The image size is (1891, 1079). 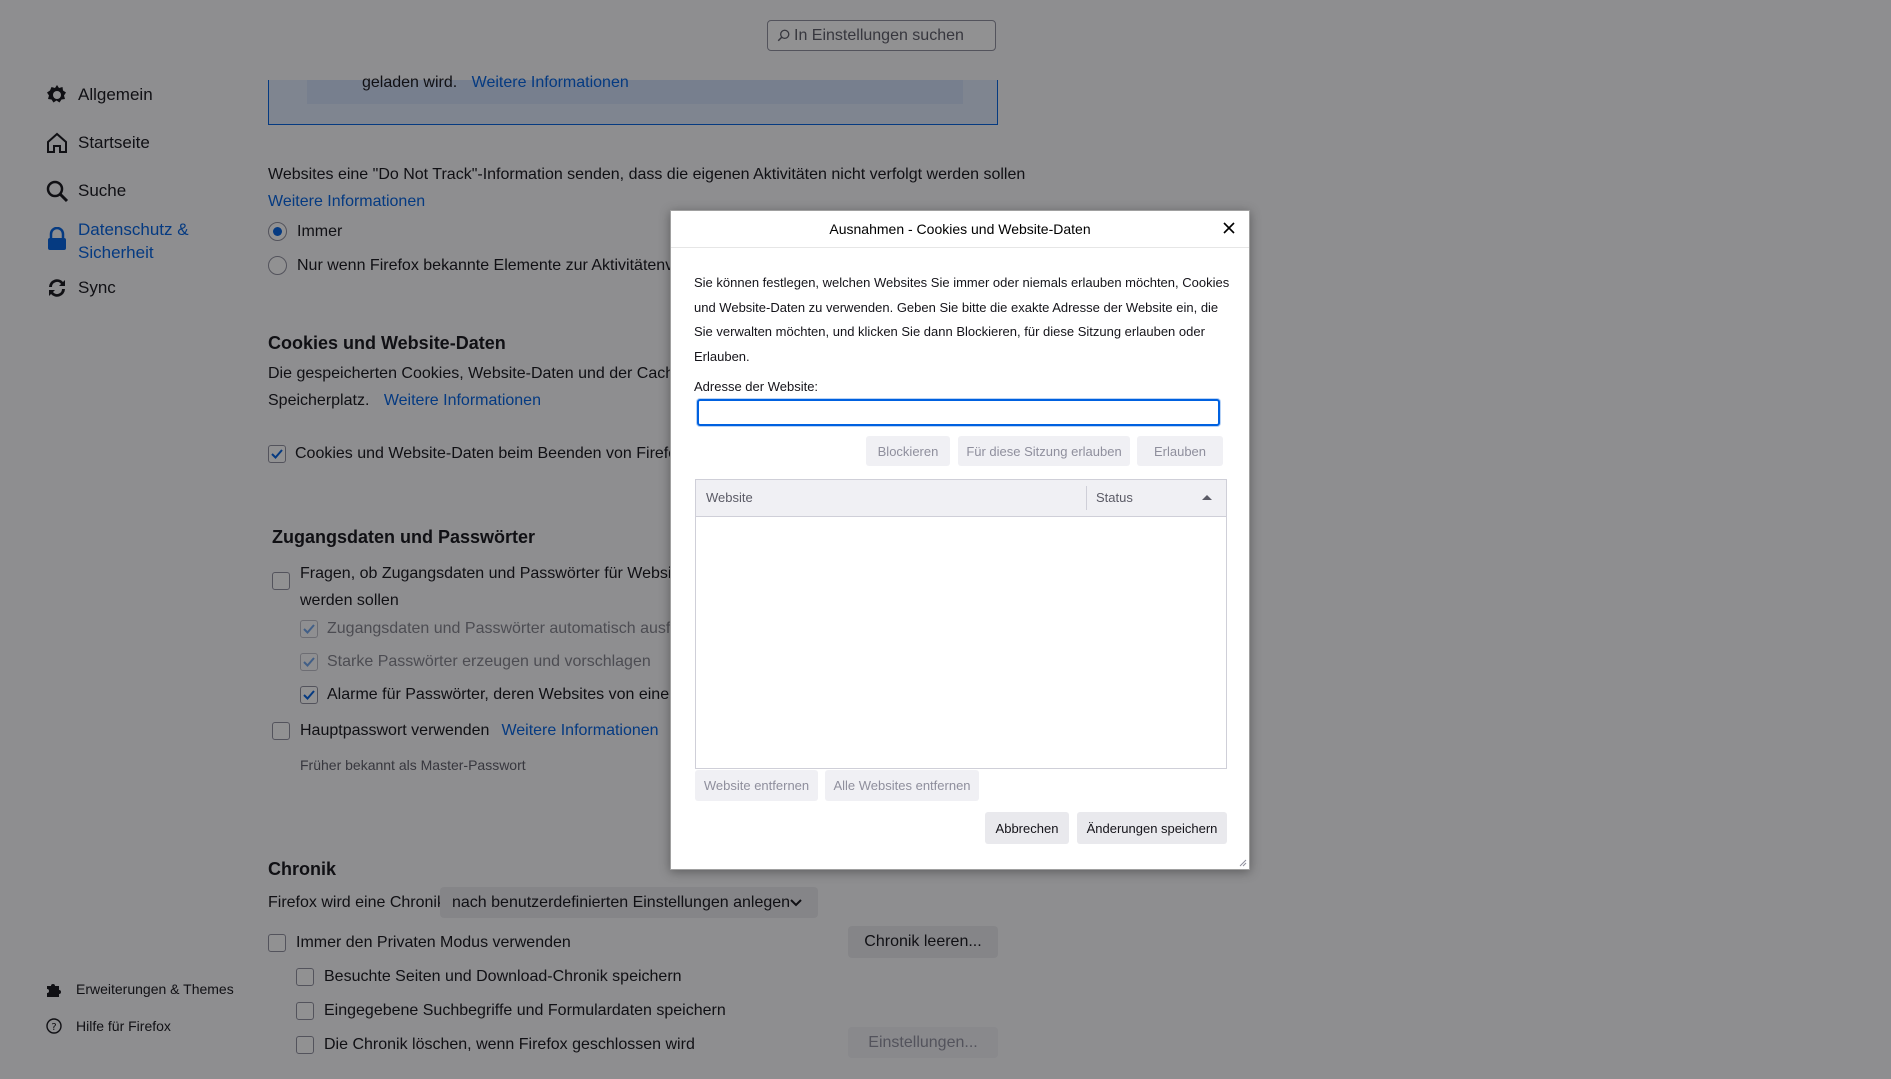 I want to click on remove-all-websites-button: Alle Websites entfernen, so click(x=902, y=785).